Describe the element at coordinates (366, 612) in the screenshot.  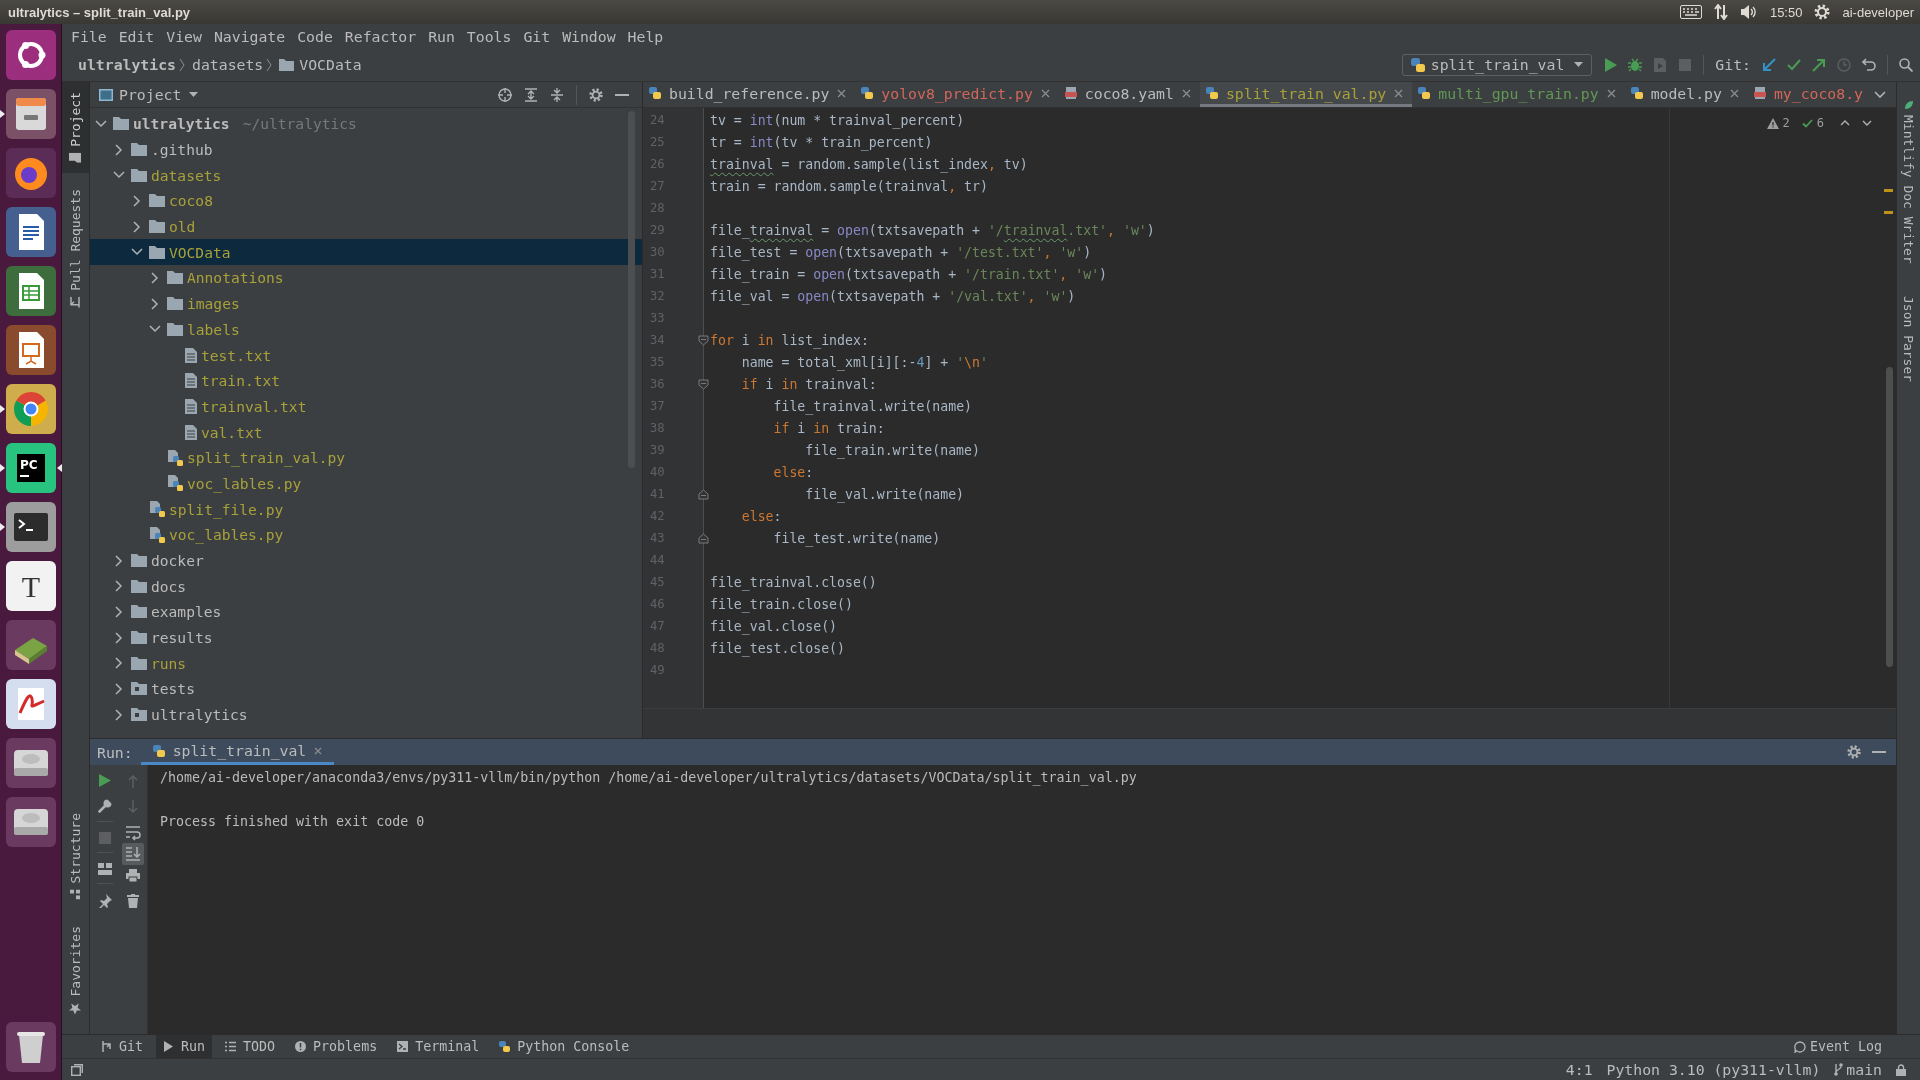
I see `tree-item: examples` at that location.